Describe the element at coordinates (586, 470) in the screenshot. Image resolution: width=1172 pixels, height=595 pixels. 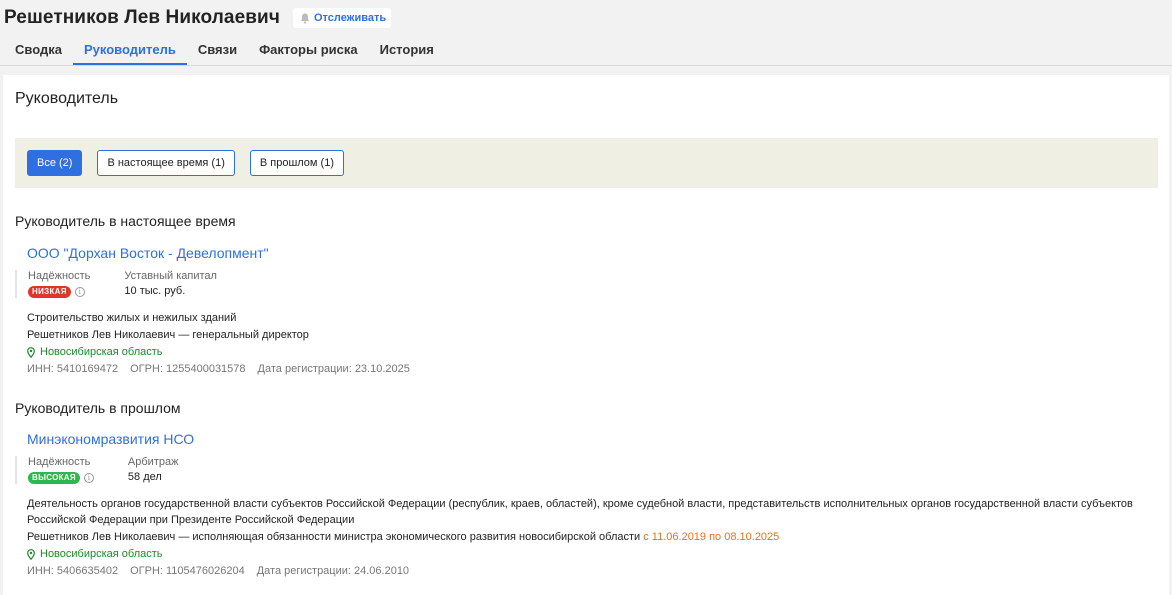
I see `metrics-row: Надёжность ВЫСОКАЯ i Арбитраж 58 дел` at that location.